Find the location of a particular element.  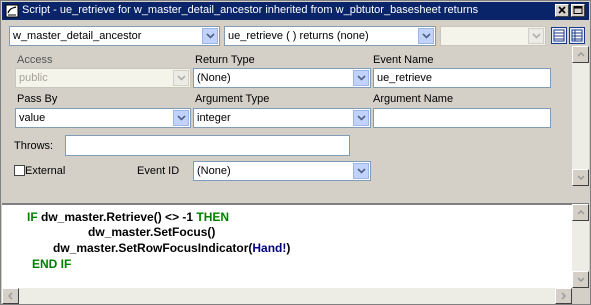

keyword-if: IF is located at coordinates (32, 217).